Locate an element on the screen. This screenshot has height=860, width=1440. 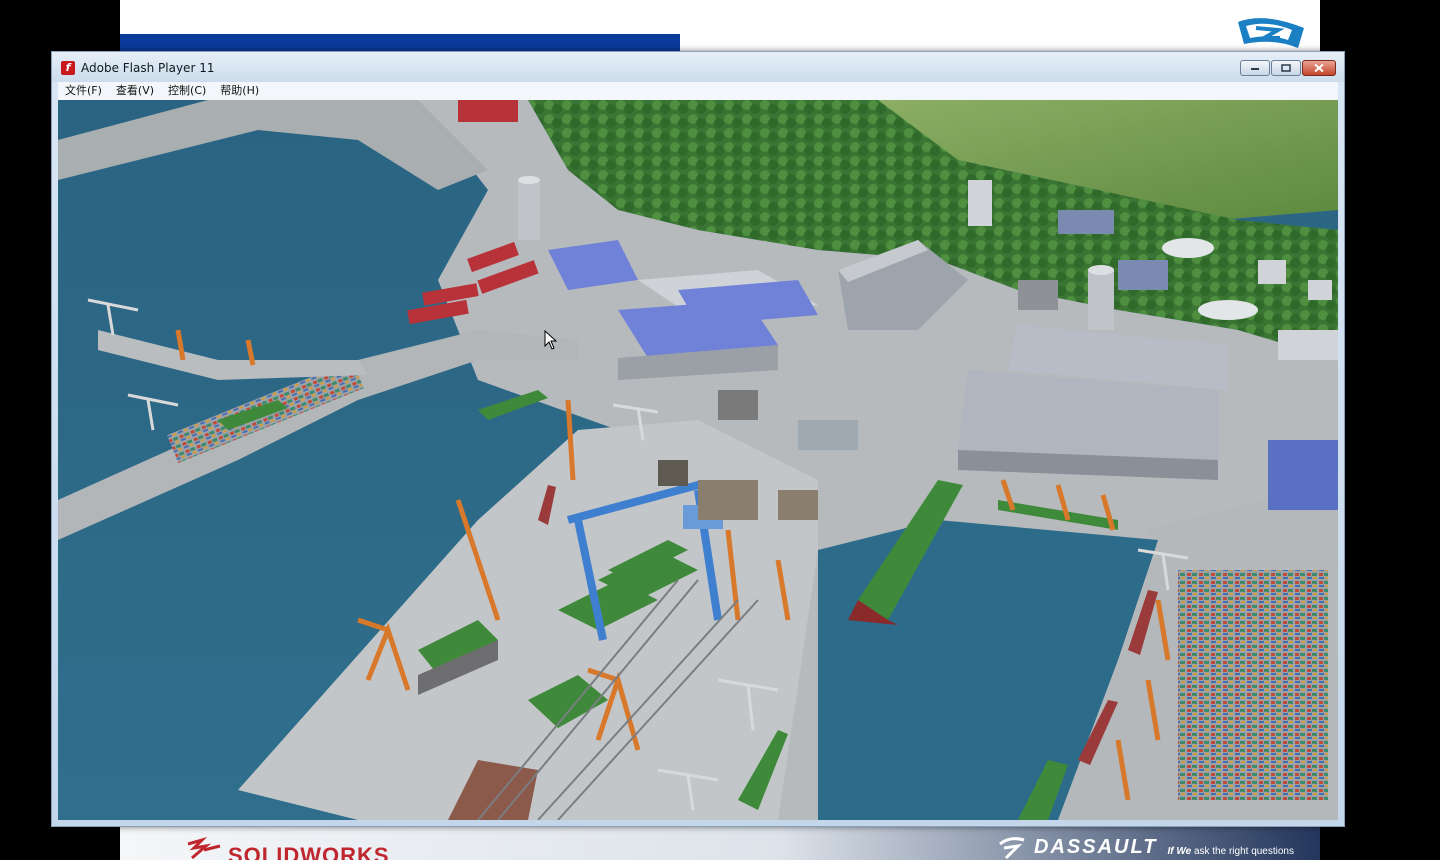
maximize-button is located at coordinates (1286, 68).